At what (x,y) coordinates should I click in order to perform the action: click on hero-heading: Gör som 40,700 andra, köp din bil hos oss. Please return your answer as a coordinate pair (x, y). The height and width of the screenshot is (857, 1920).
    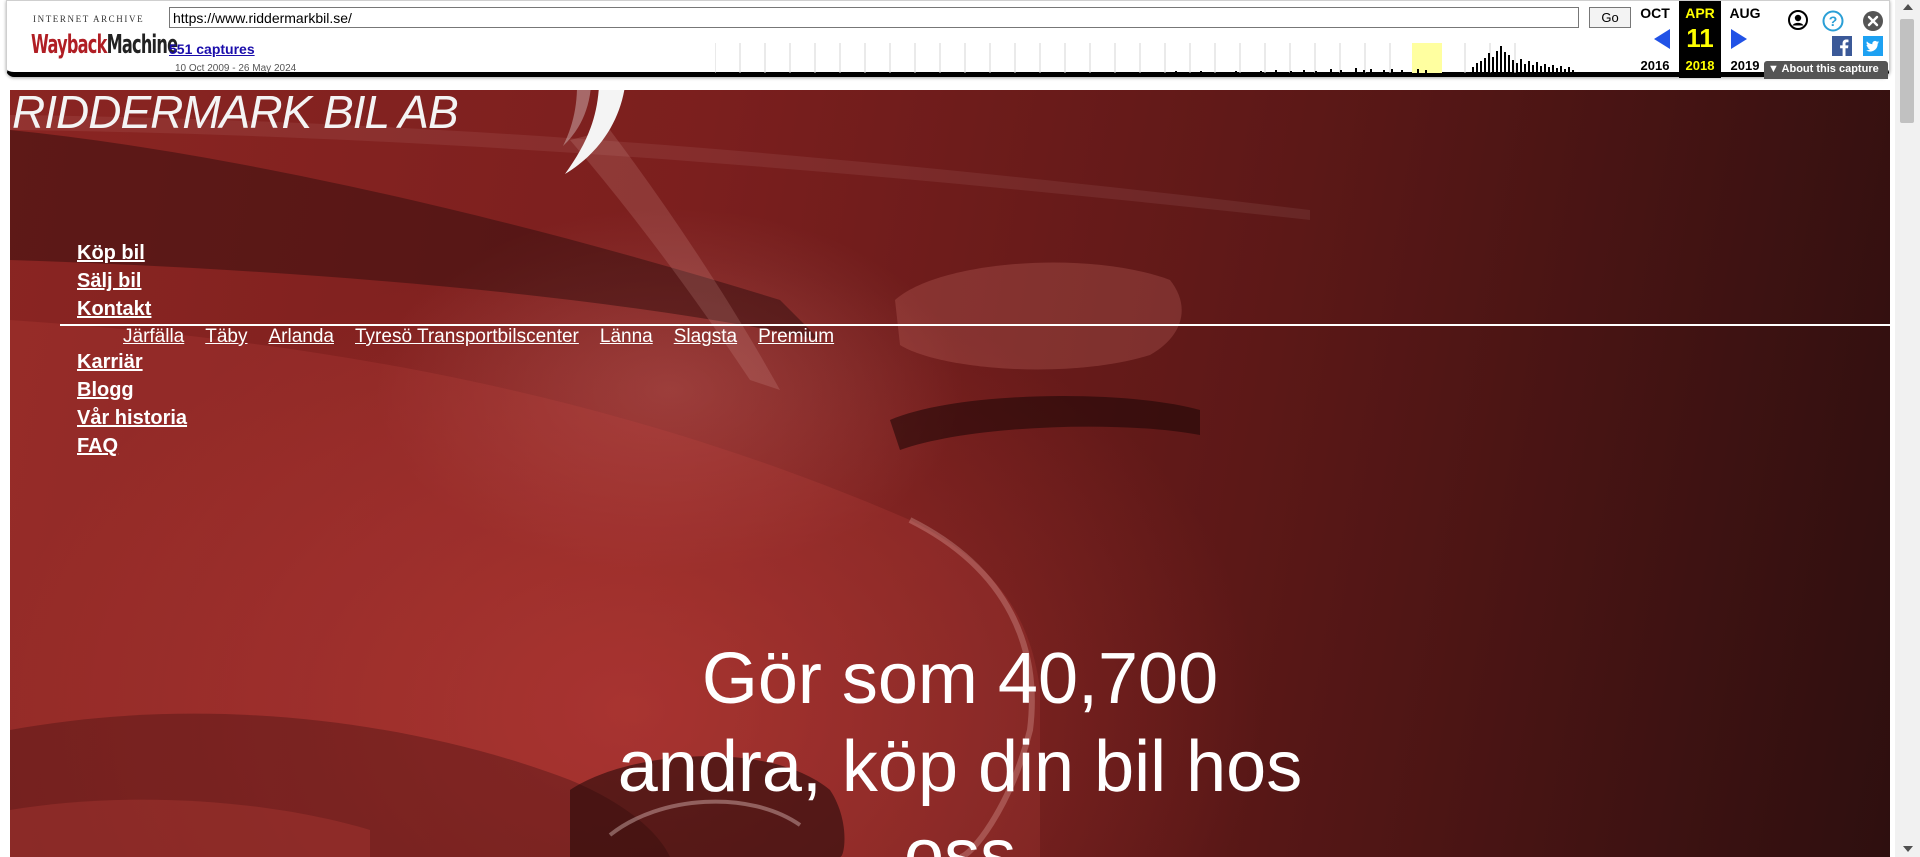
    Looking at the image, I should click on (960, 746).